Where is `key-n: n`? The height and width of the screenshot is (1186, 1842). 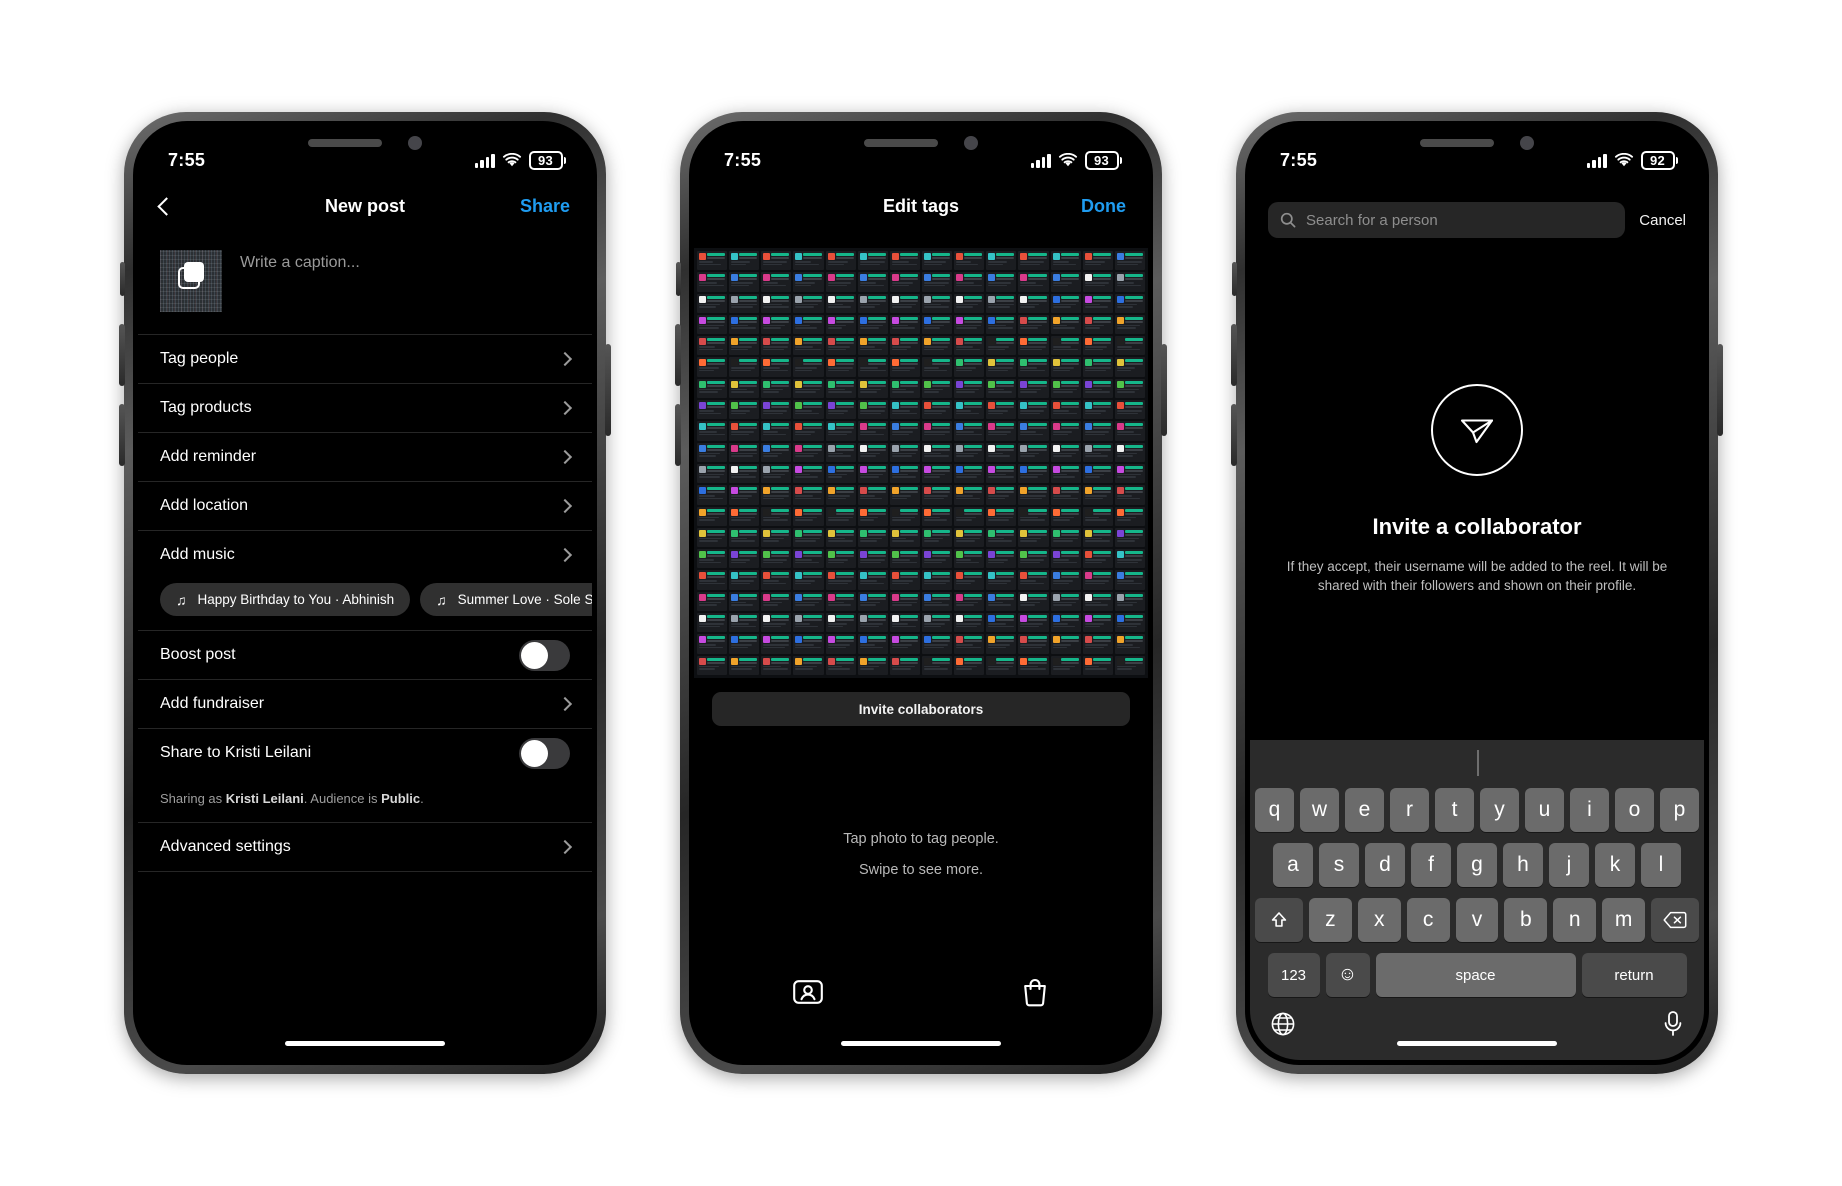 key-n: n is located at coordinates (1575, 920).